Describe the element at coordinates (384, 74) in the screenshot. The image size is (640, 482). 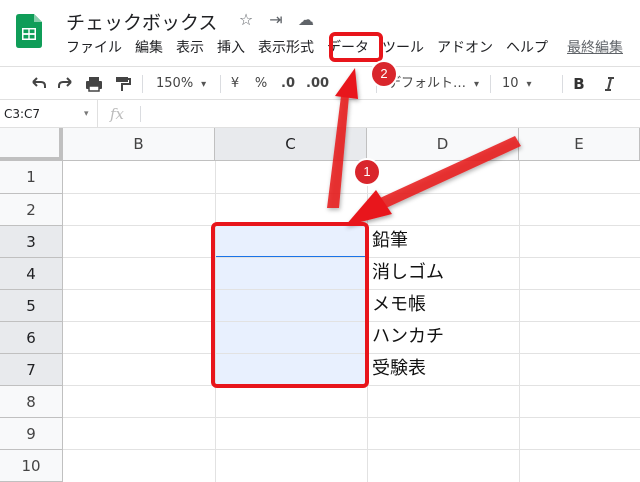
I see `step-badge-2: 2` at that location.